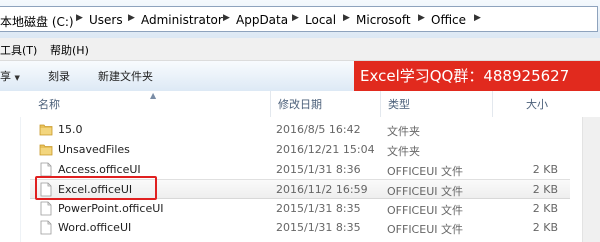  I want to click on column-date: 修改日期, so click(300, 104).